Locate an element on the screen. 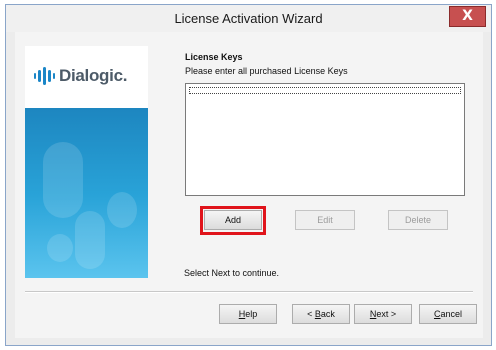 The height and width of the screenshot is (350, 496). logo-text: Dialogic. is located at coordinates (93, 75).